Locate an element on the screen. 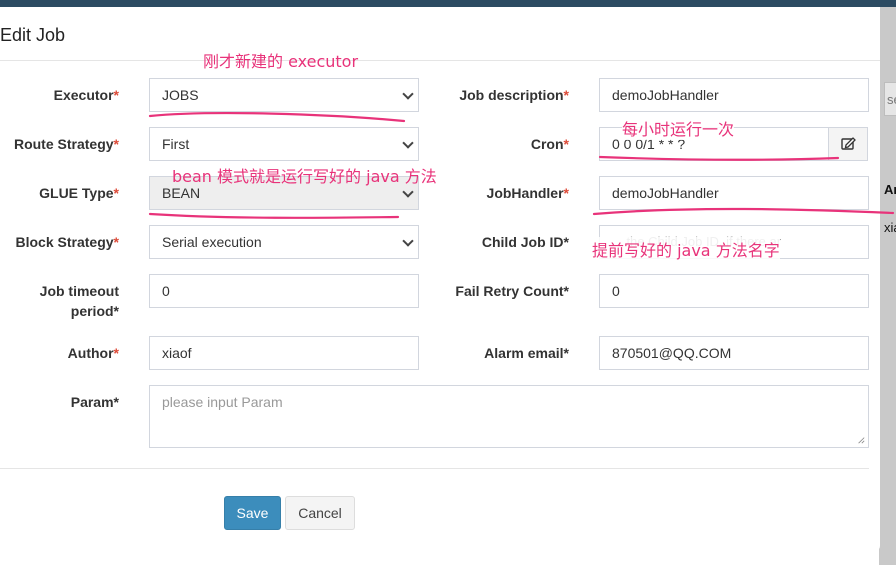 This screenshot has height=565, width=896. background-input-fragment: se is located at coordinates (890, 99).